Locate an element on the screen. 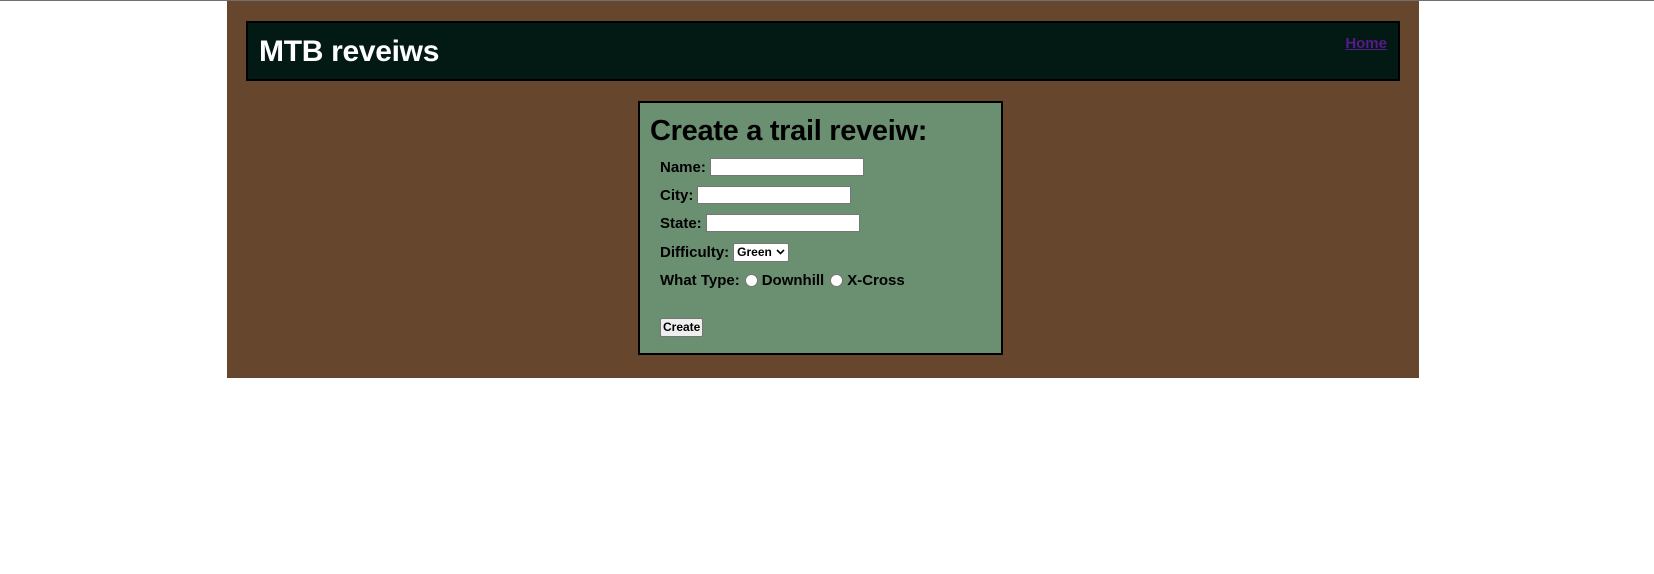 This screenshot has width=1654, height=574. name-row: Name: is located at coordinates (762, 167).